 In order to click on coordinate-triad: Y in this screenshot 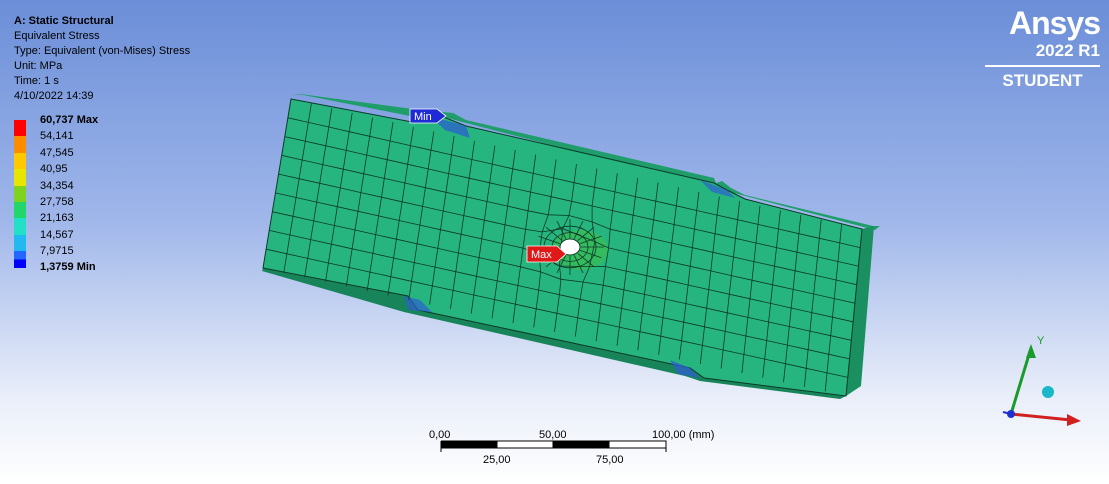, I will do `click(1047, 378)`.